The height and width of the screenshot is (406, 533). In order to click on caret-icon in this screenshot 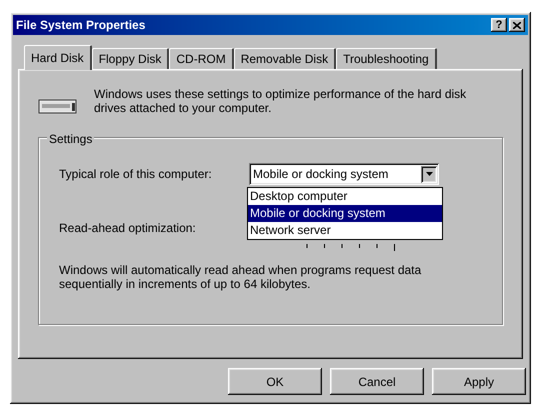, I will do `click(429, 174)`.